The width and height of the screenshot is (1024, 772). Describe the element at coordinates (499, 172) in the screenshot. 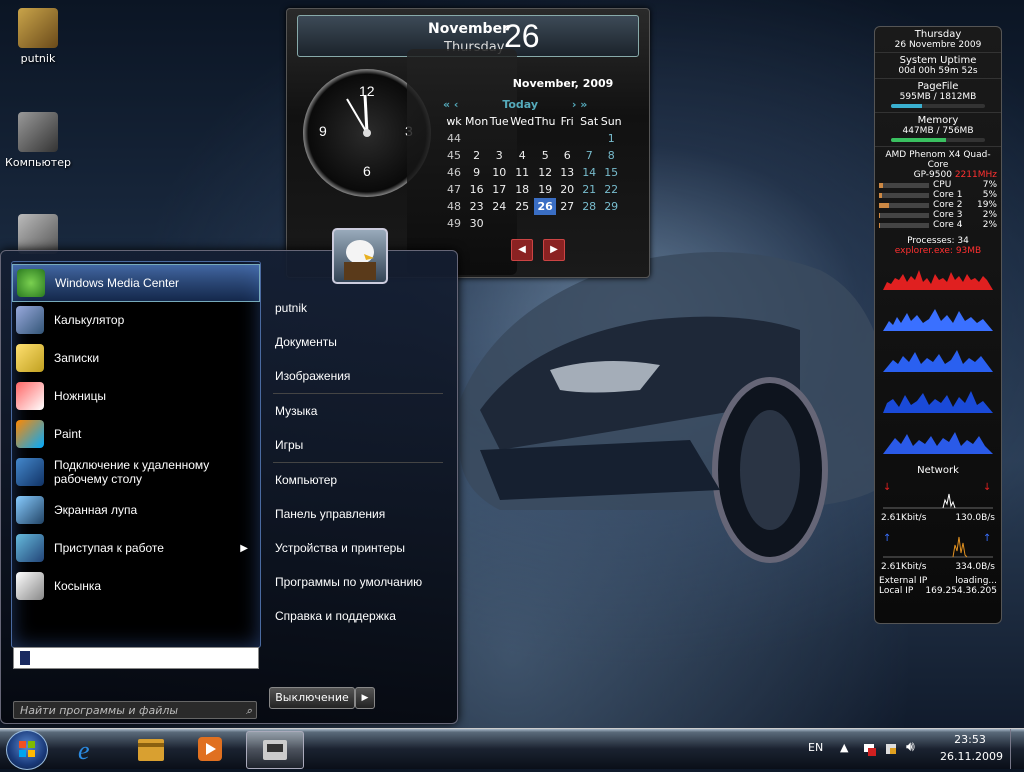

I see `calendar-day-cell: 10` at that location.